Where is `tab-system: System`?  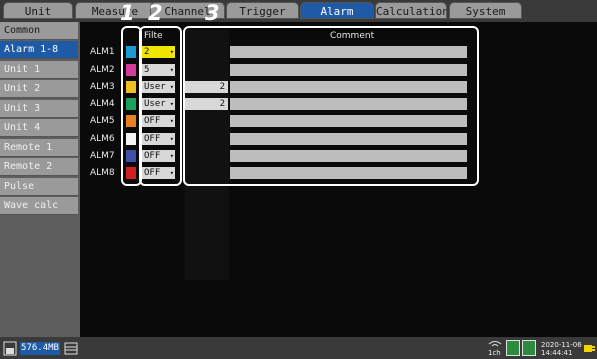
tab-system: System is located at coordinates (485, 10).